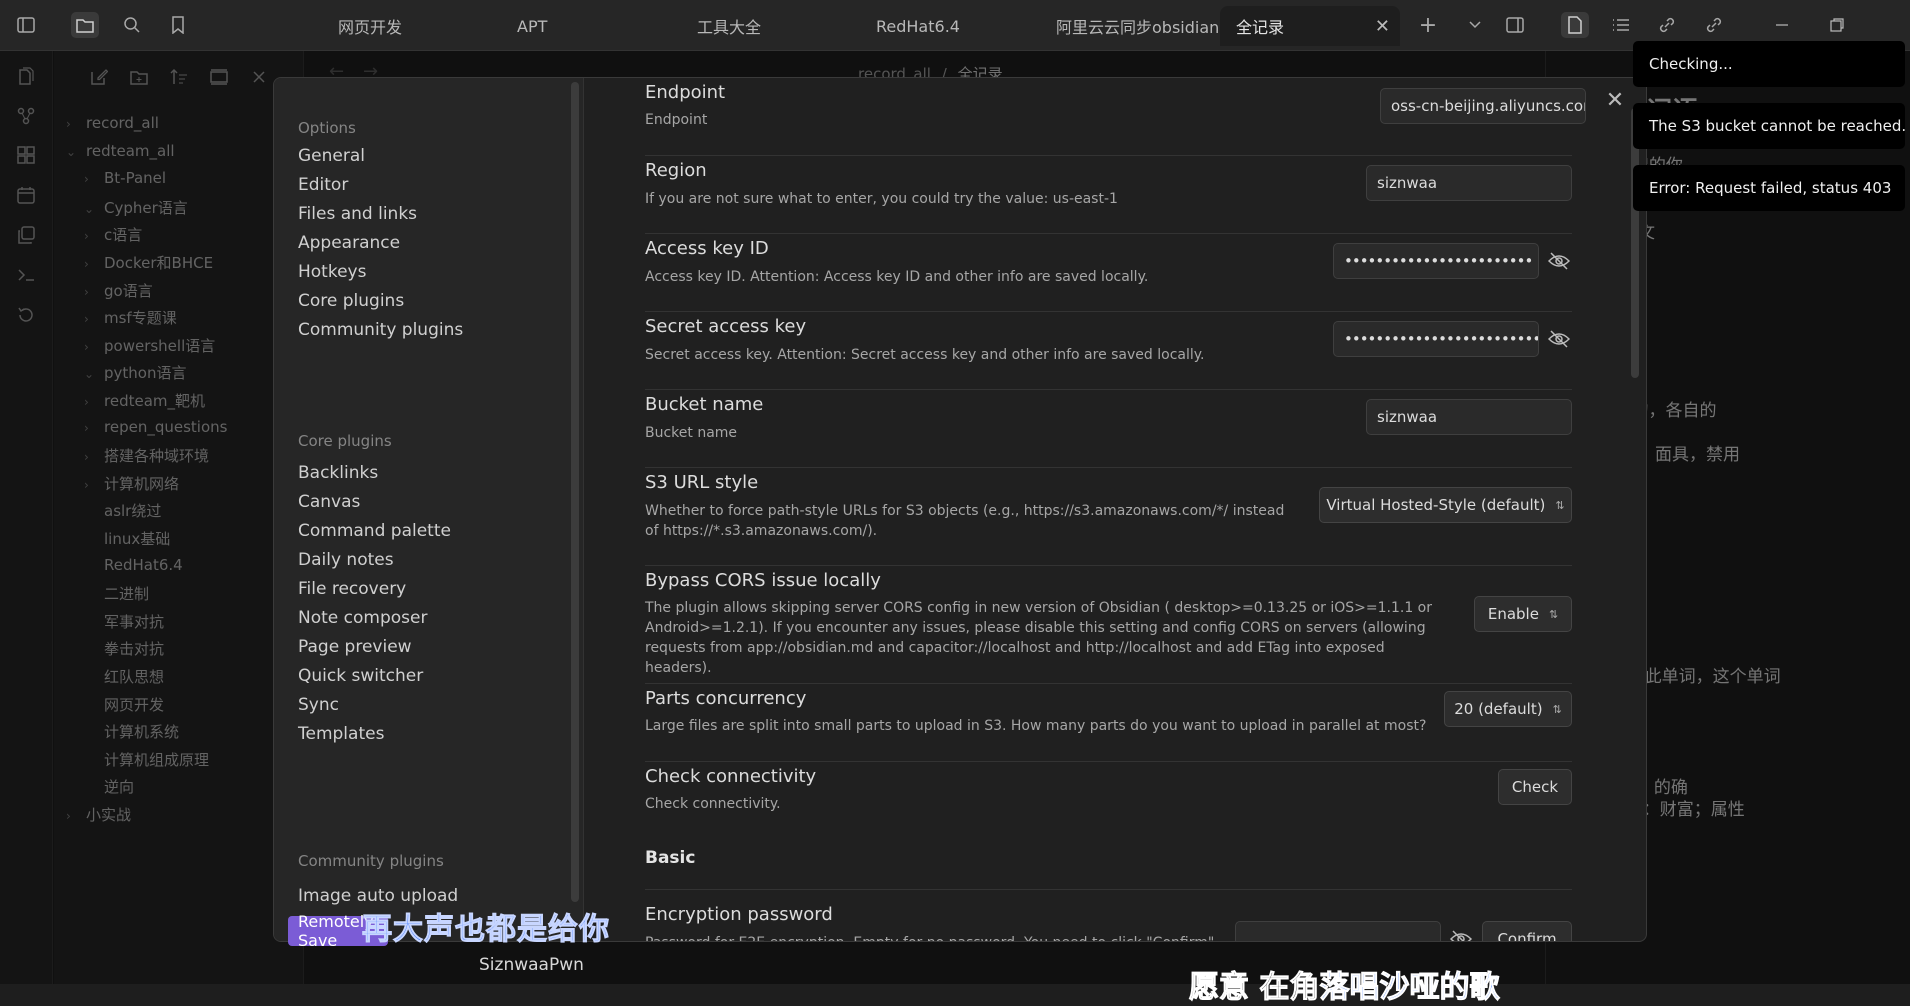 The image size is (1910, 1006). What do you see at coordinates (338, 473) in the screenshot?
I see `sidebar-item-backlinks: Backlinks` at bounding box center [338, 473].